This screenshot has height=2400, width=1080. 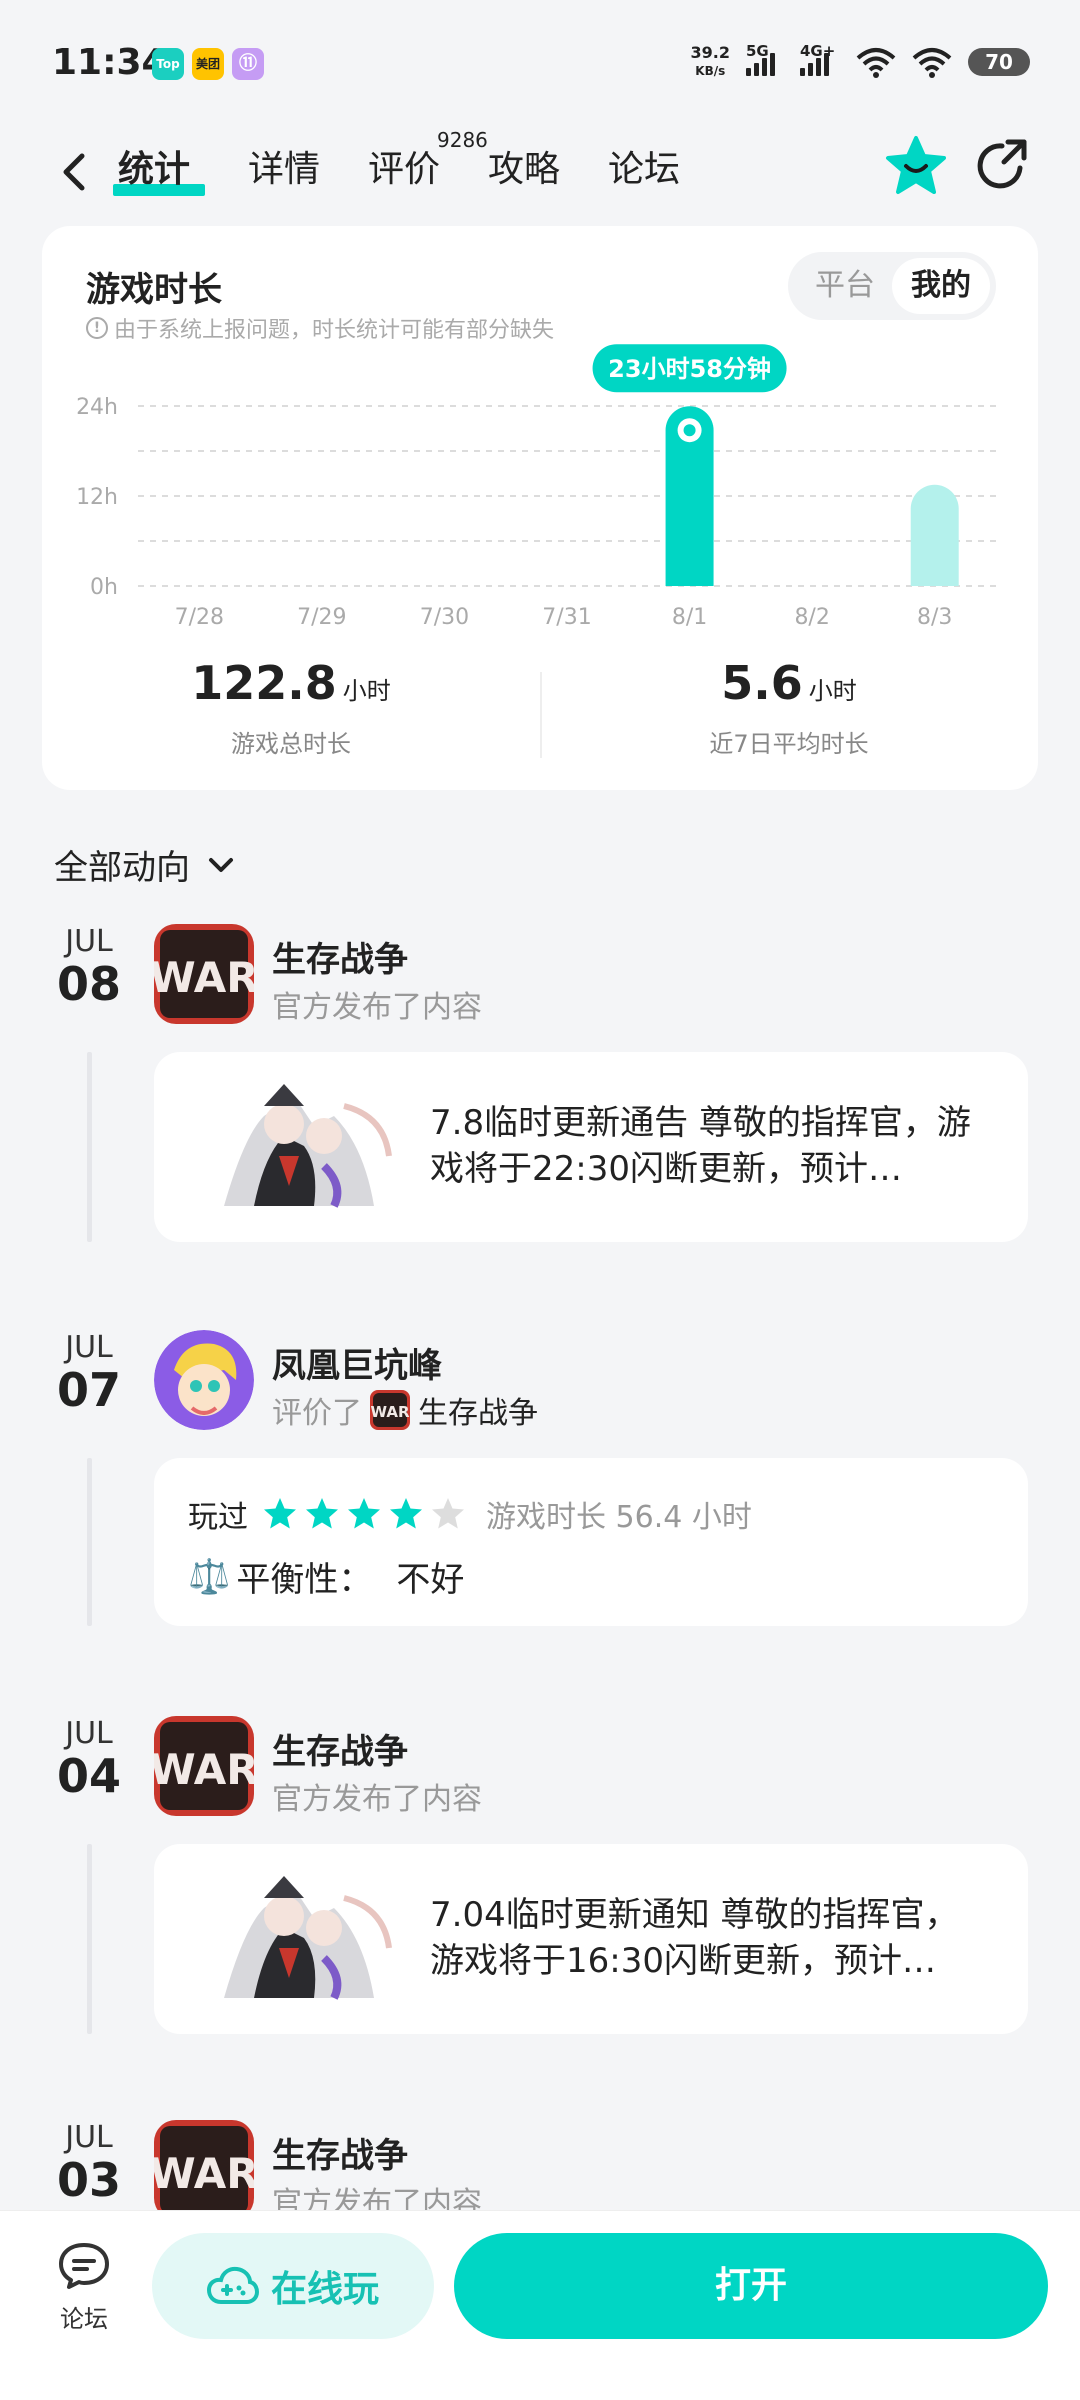 I want to click on review-rating-row: 玩过 游戏时长 56.4 小时, so click(x=470, y=1514).